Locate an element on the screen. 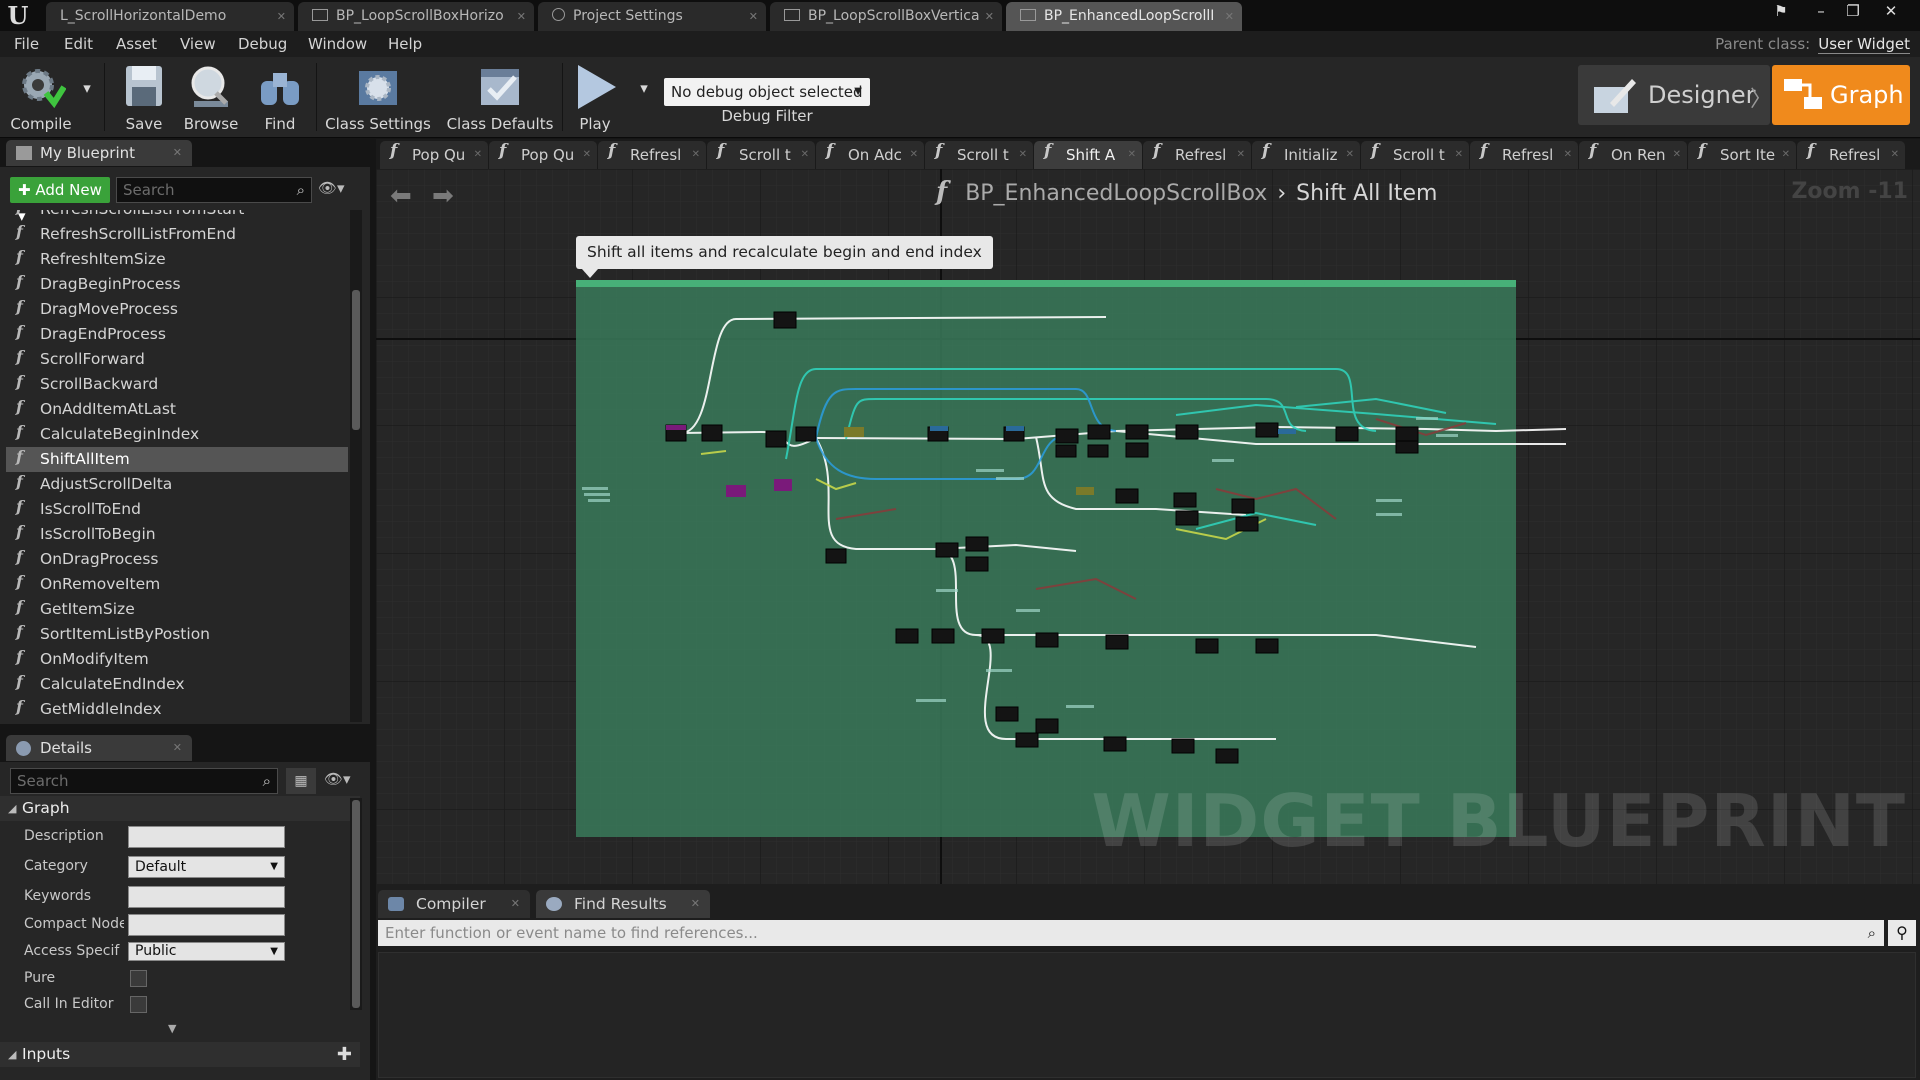 This screenshot has width=1920, height=1080. function-tab: f On Adc ✕ is located at coordinates (870, 155).